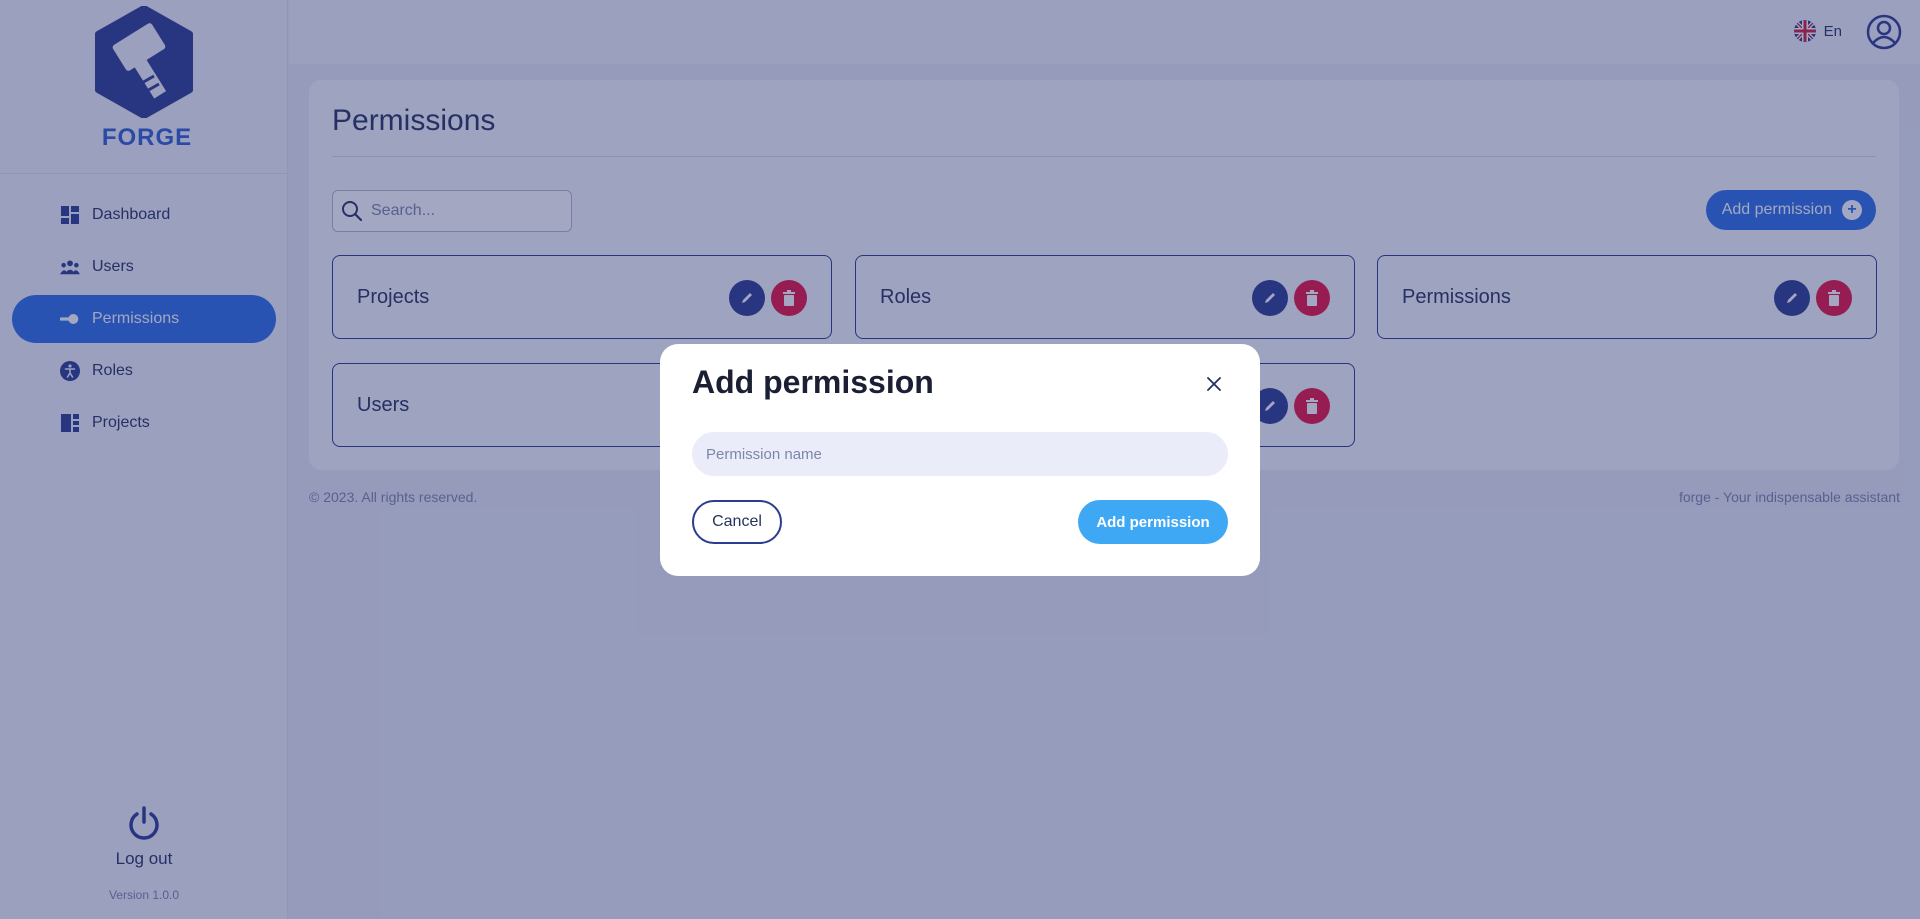 The image size is (1920, 919). Describe the element at coordinates (1214, 384) in the screenshot. I see `close-icon` at that location.